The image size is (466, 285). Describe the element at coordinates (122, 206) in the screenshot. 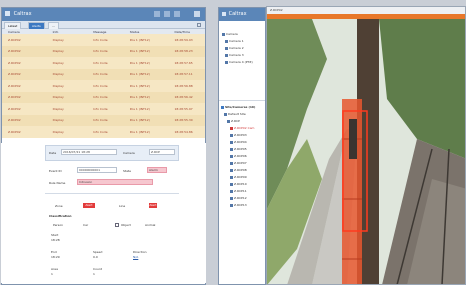

I see `line-label: Line` at that location.